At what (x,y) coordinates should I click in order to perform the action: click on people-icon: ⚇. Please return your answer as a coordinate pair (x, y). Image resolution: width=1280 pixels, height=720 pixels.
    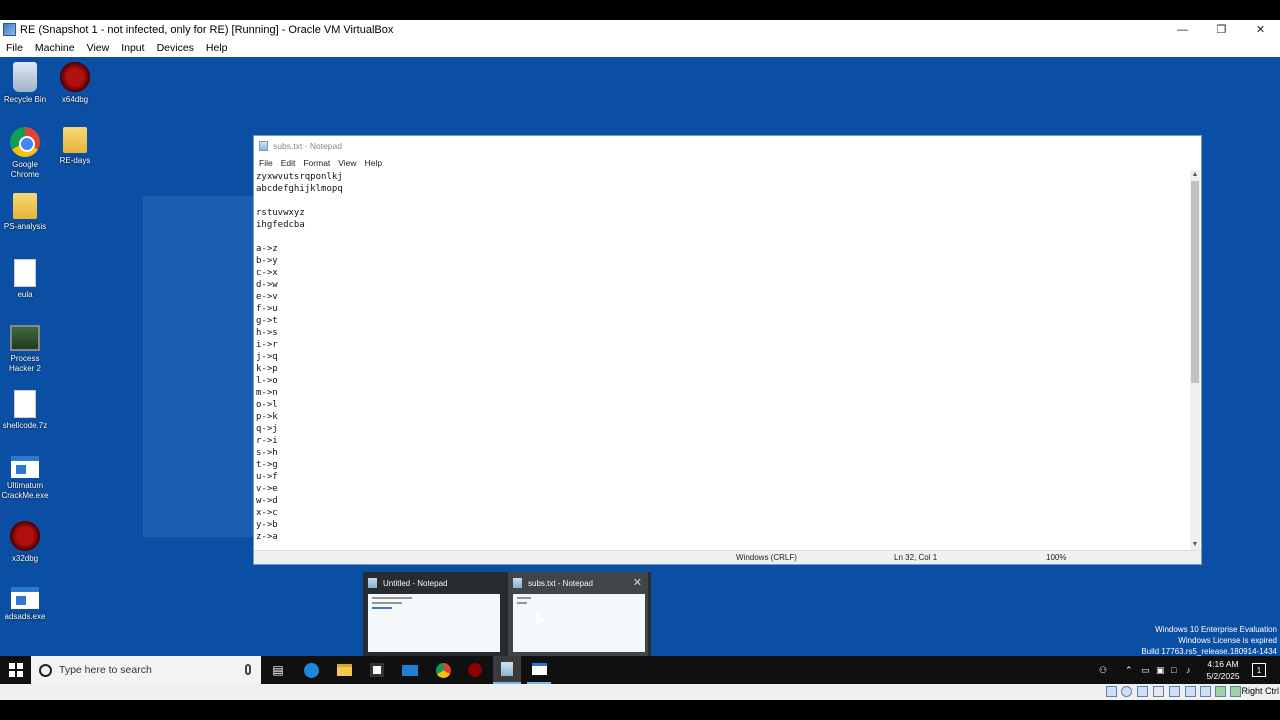
    Looking at the image, I should click on (1103, 670).